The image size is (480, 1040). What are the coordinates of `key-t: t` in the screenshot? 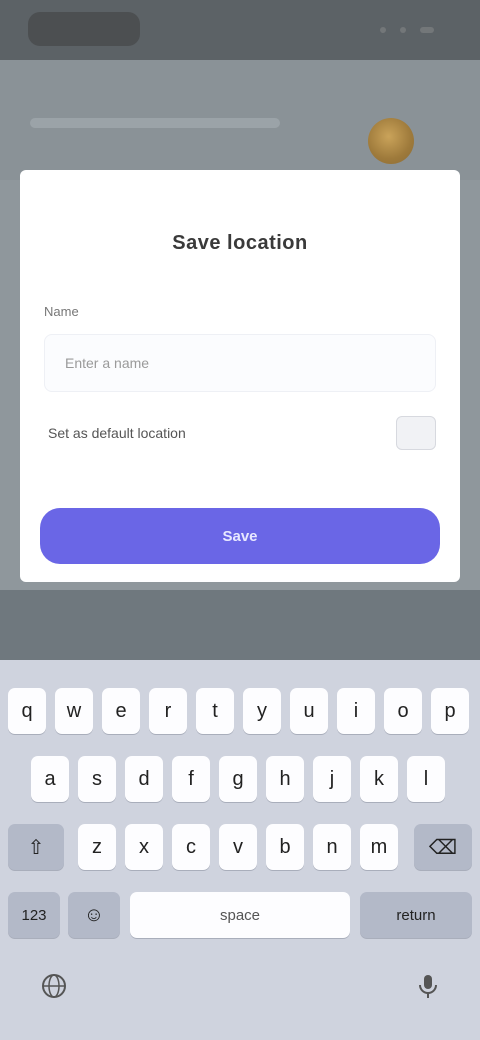 It's located at (215, 711).